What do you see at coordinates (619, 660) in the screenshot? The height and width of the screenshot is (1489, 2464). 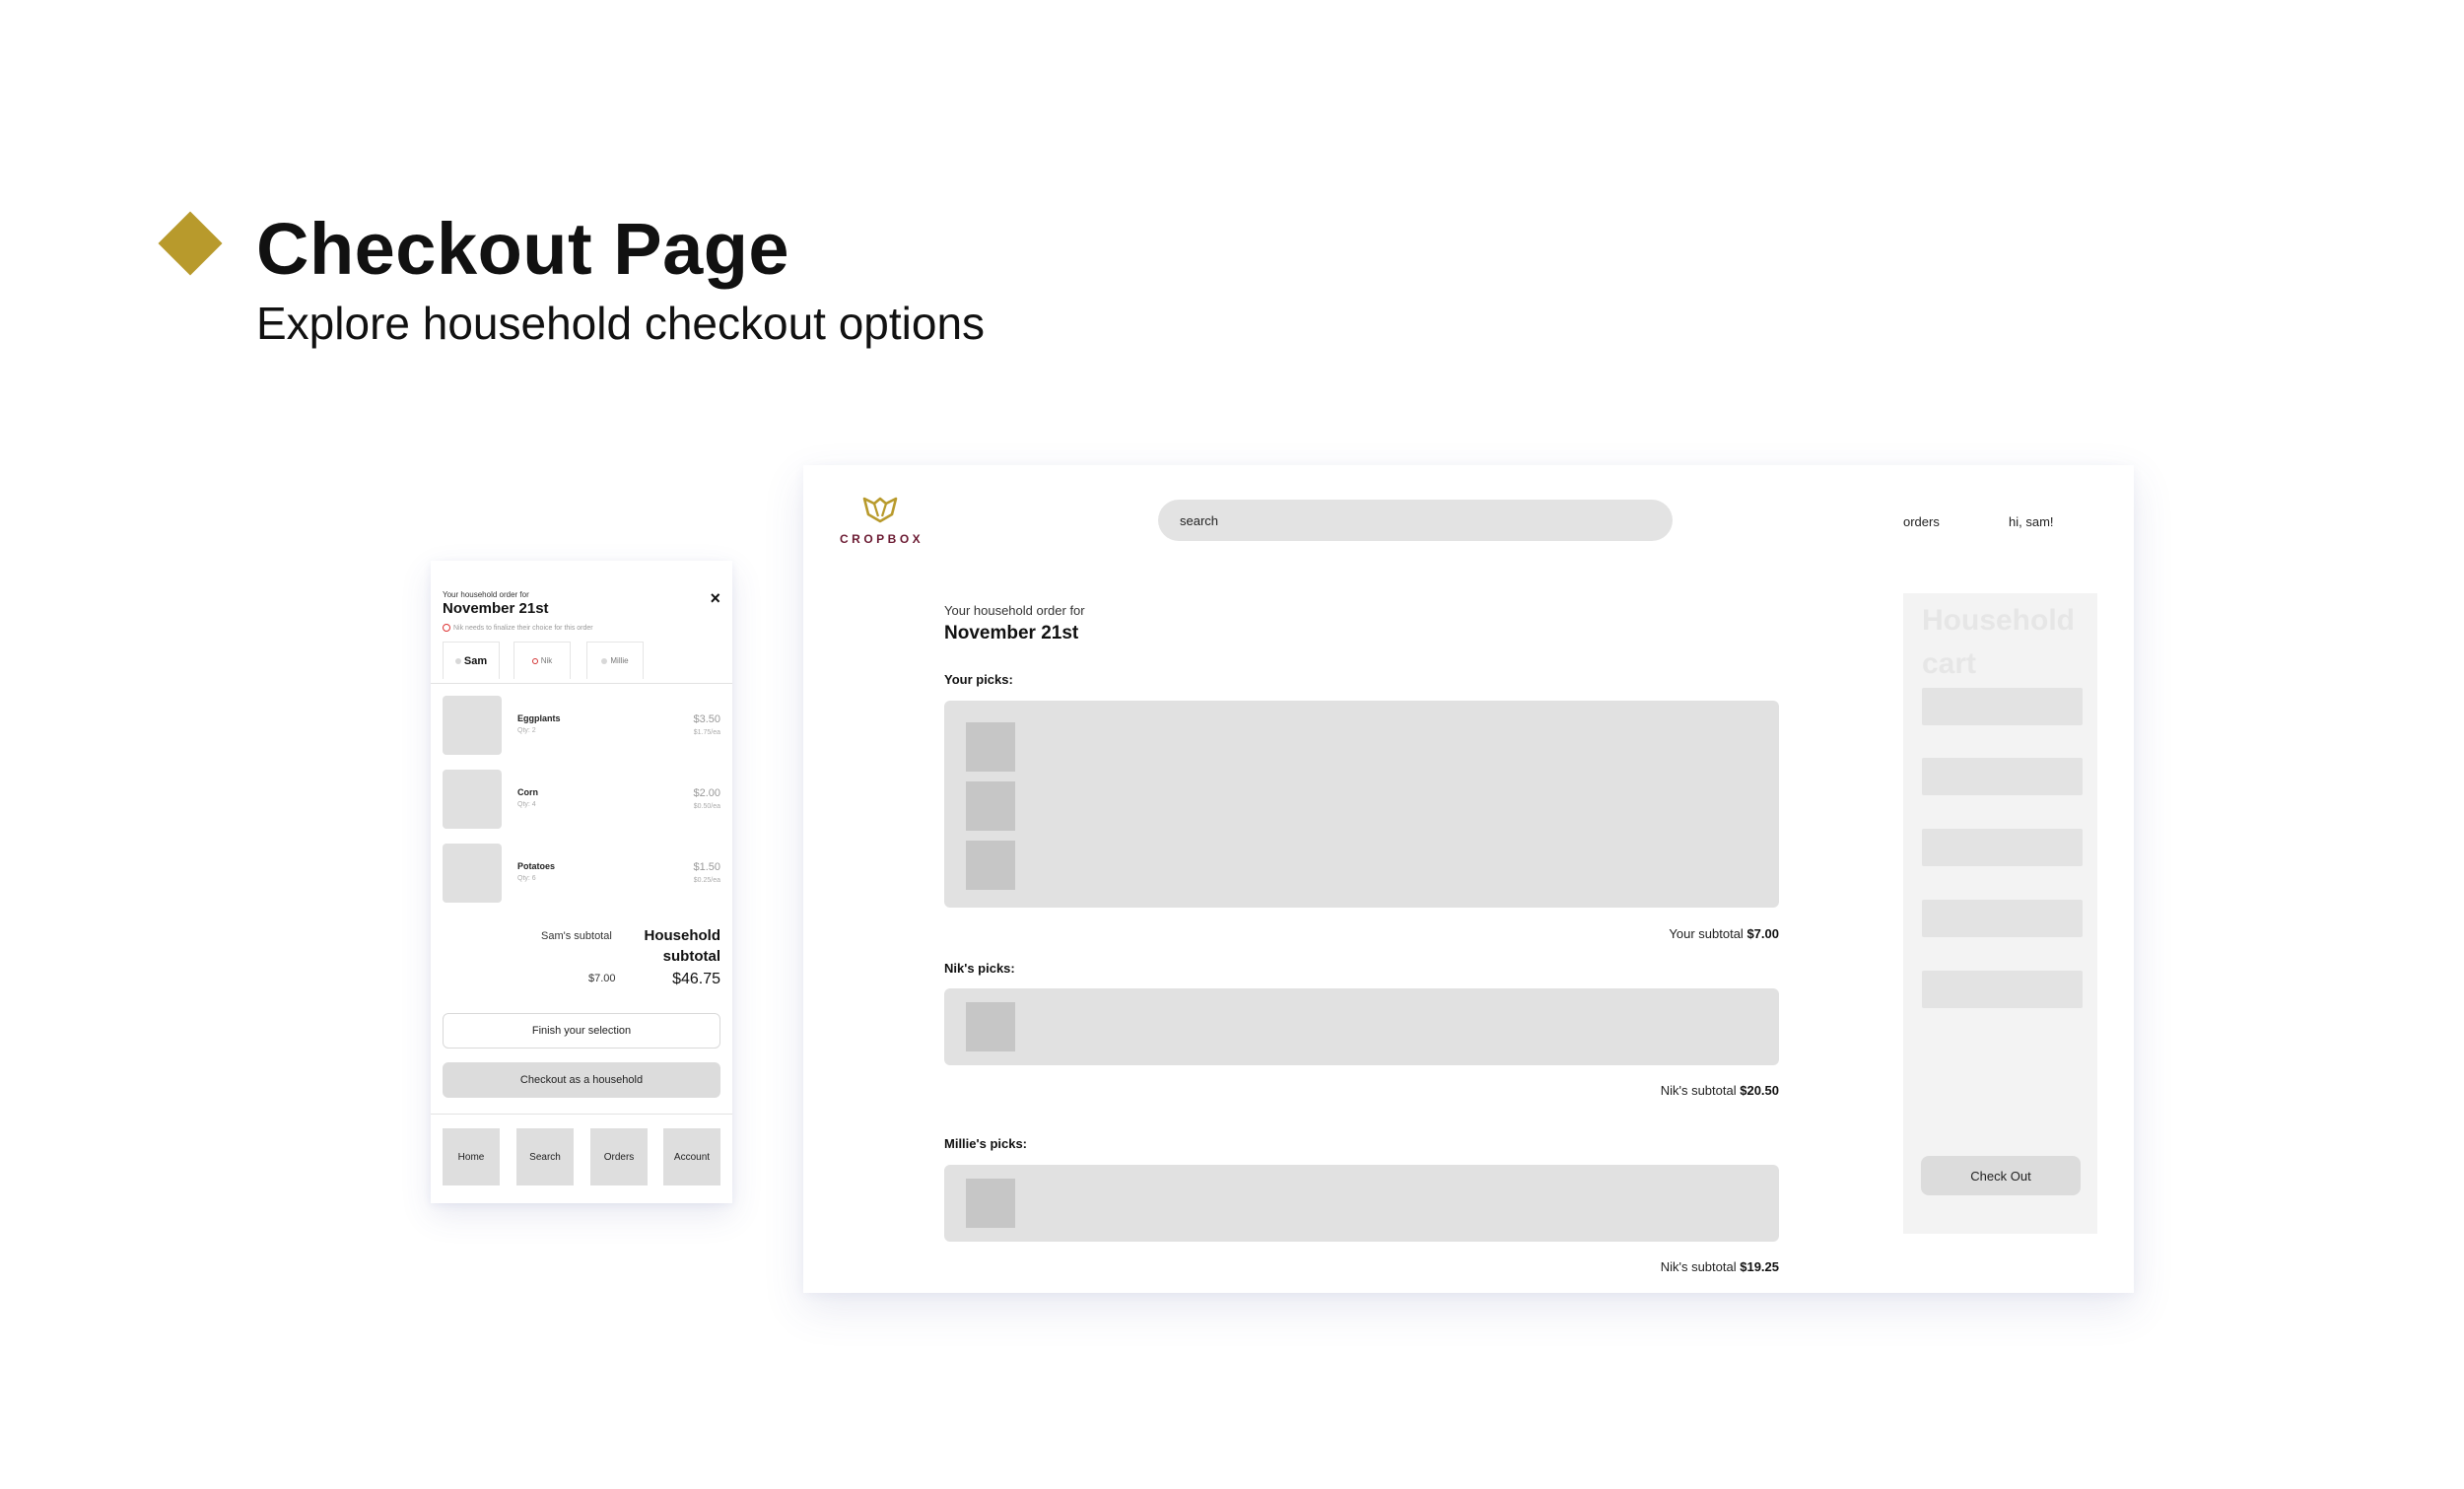 I see `tab-label: Millie` at bounding box center [619, 660].